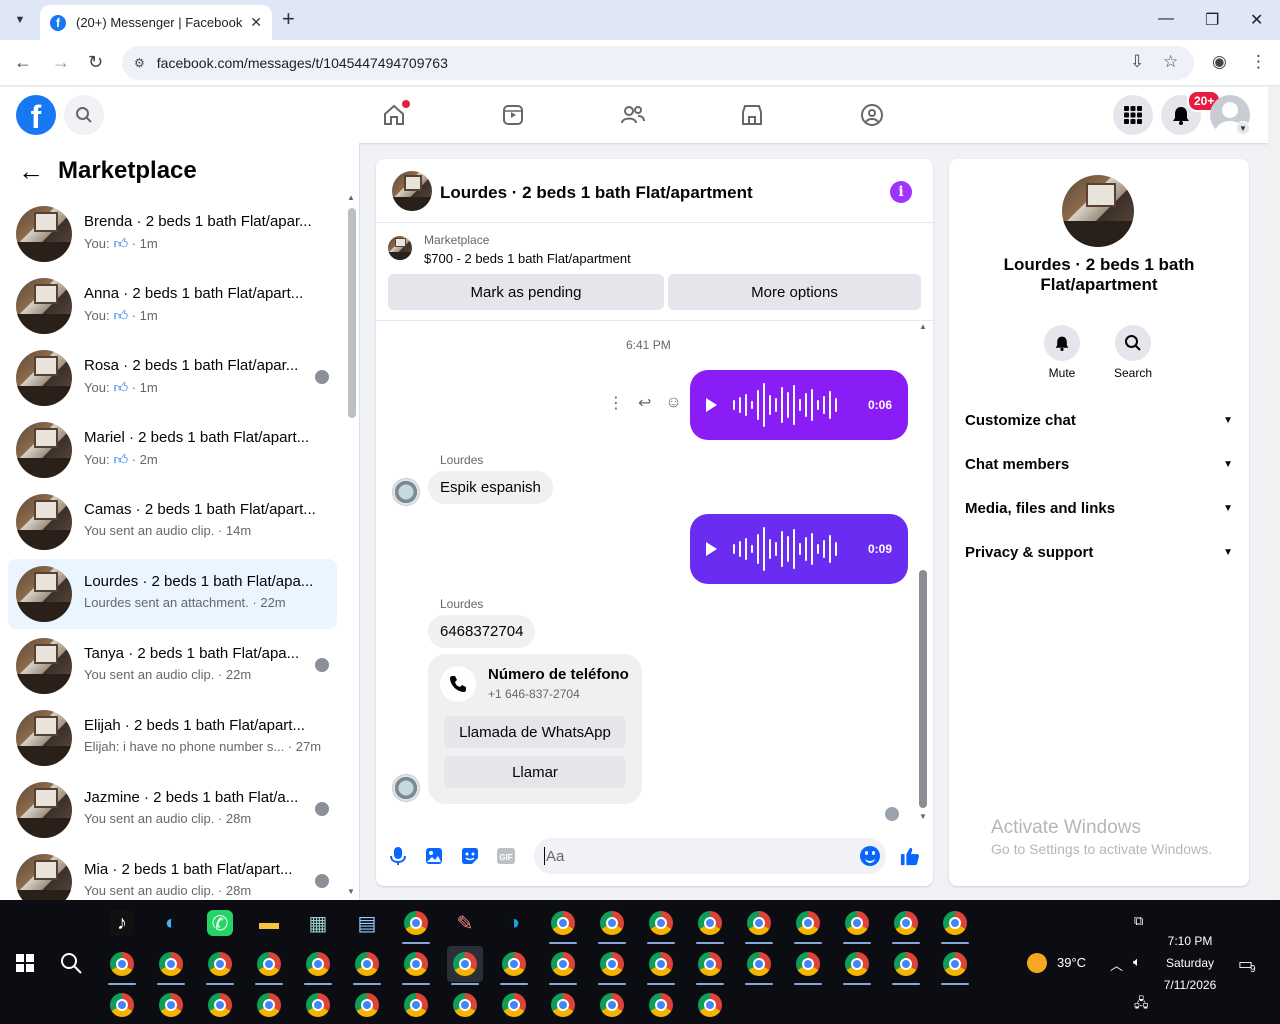 Image resolution: width=1280 pixels, height=1024 pixels. What do you see at coordinates (1219, 62) in the screenshot?
I see `profile-icon: ◉` at bounding box center [1219, 62].